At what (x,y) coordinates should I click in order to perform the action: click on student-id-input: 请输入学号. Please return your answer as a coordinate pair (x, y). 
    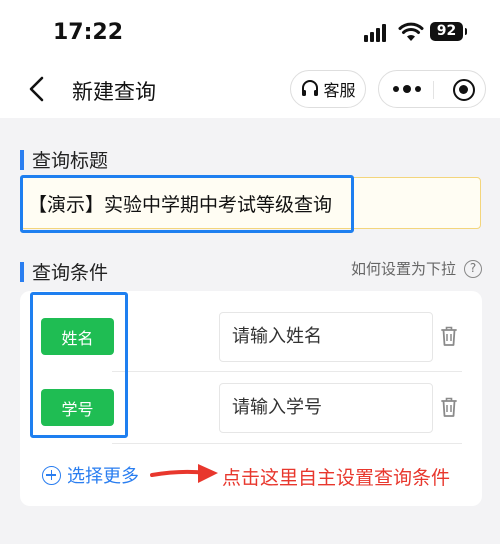
    Looking at the image, I should click on (326, 408).